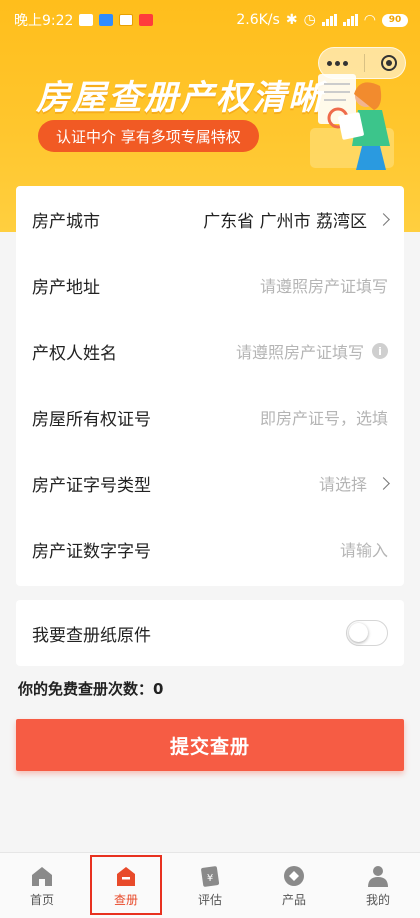 The width and height of the screenshot is (420, 918). Describe the element at coordinates (210, 483) in the screenshot. I see `certificate-type-row: 房产证字号类型 请选择` at that location.